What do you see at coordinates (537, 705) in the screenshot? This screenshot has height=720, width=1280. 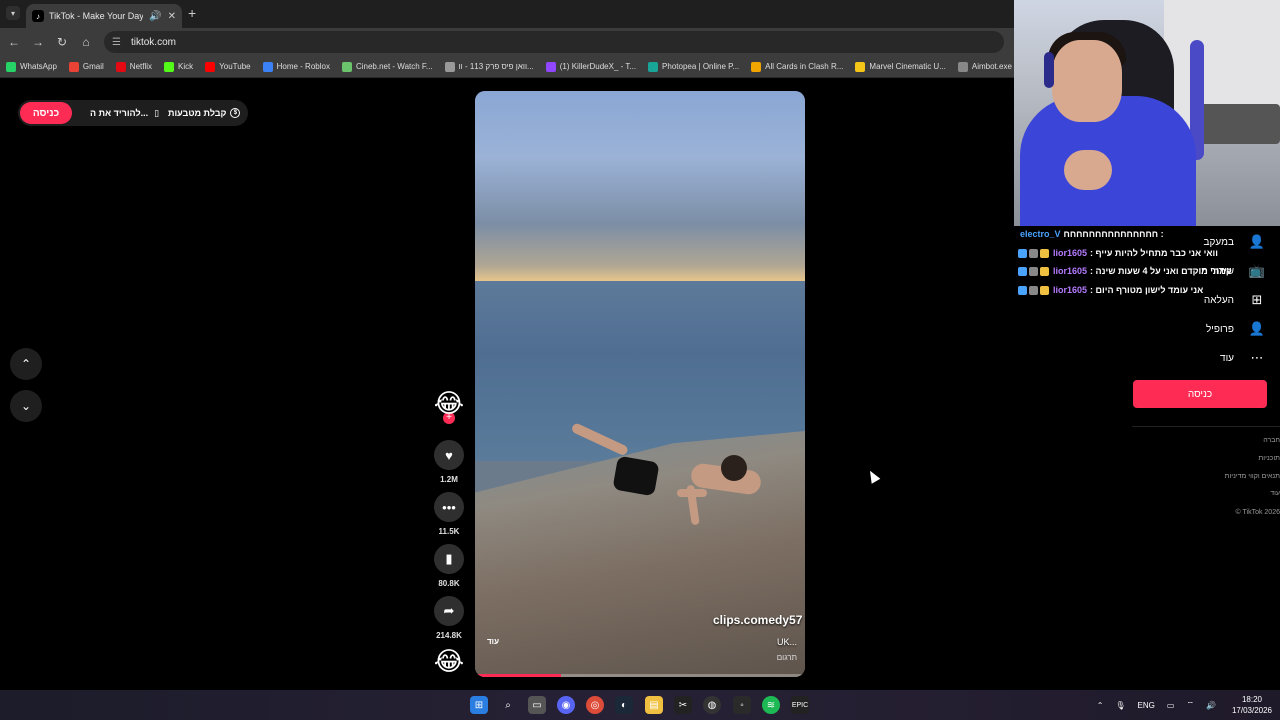 I see `task-view-icon: ▭` at bounding box center [537, 705].